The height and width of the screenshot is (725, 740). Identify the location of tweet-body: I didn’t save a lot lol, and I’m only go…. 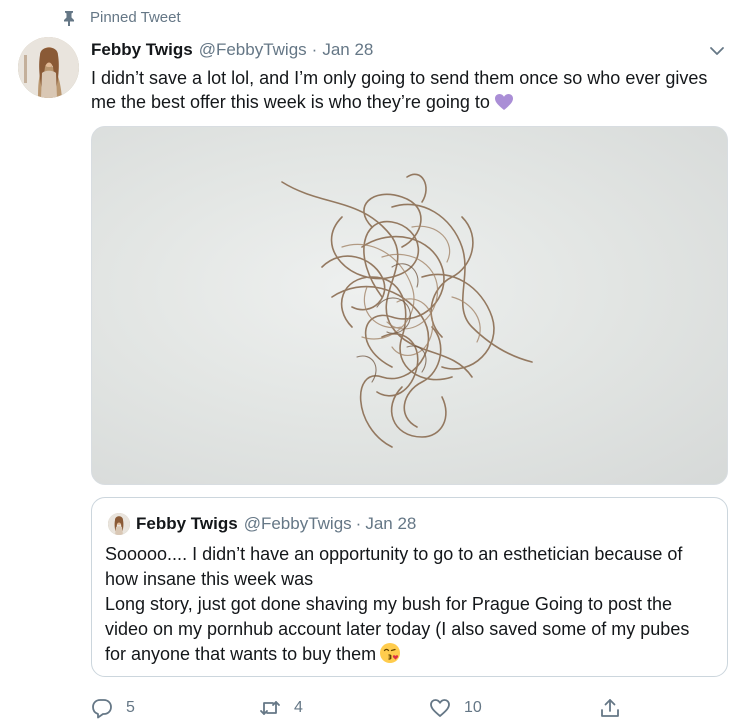
(399, 90).